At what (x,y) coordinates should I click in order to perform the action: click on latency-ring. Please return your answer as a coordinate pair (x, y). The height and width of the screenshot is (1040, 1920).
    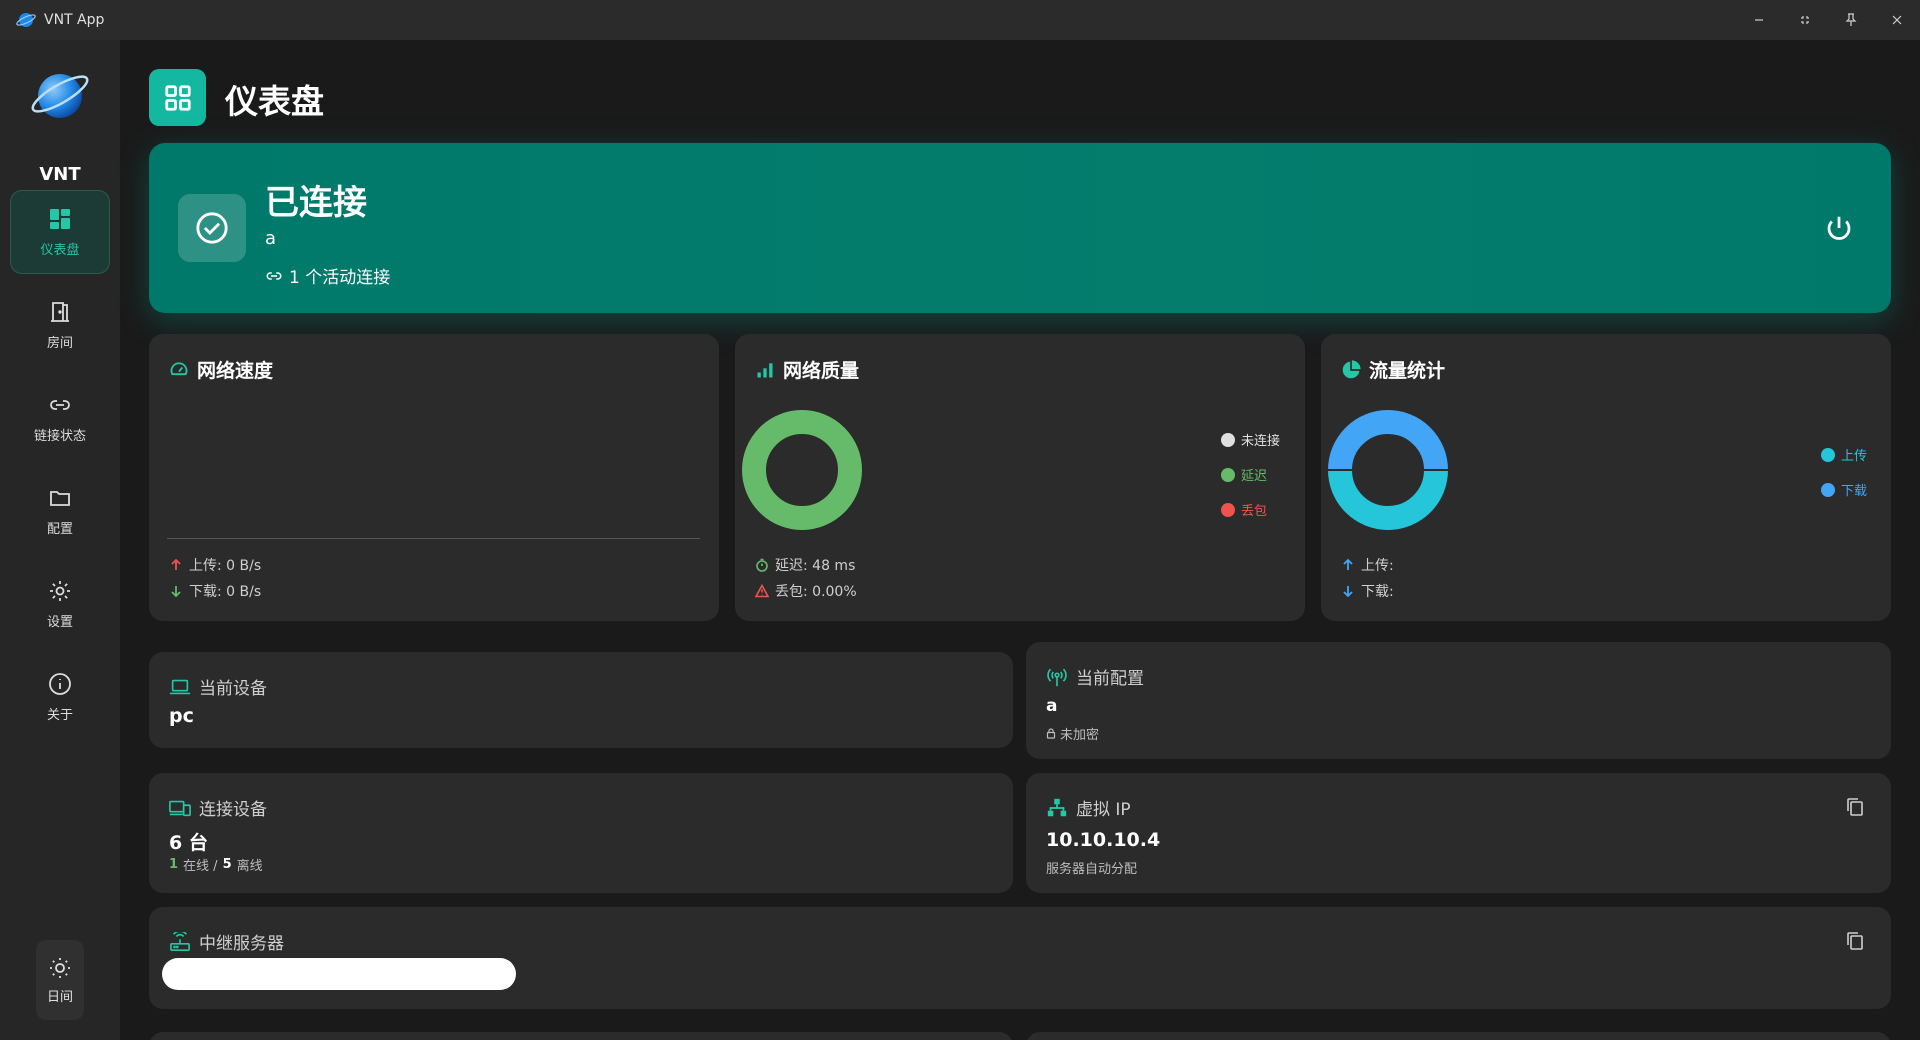
    Looking at the image, I should click on (802, 470).